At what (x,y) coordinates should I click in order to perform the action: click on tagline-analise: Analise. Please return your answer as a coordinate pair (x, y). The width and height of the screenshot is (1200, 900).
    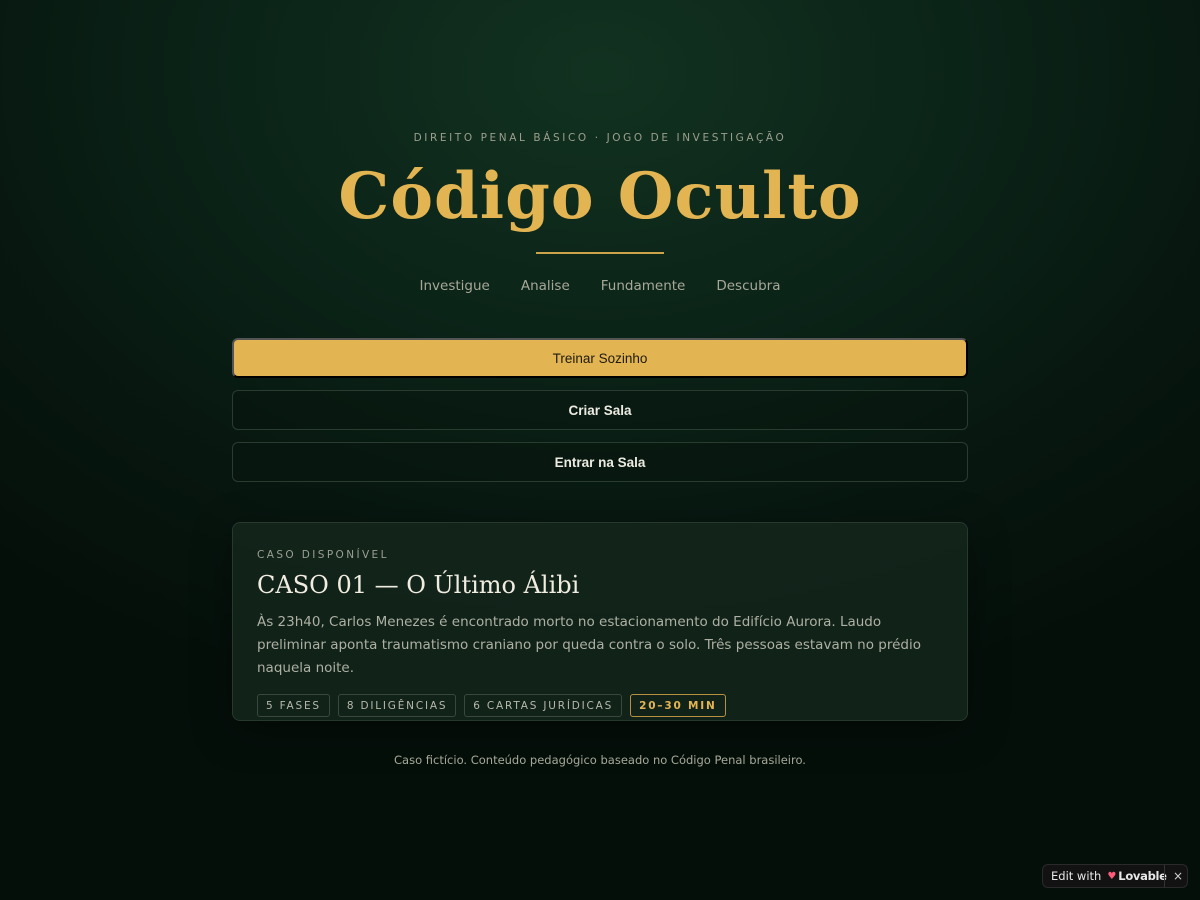
    Looking at the image, I should click on (545, 286).